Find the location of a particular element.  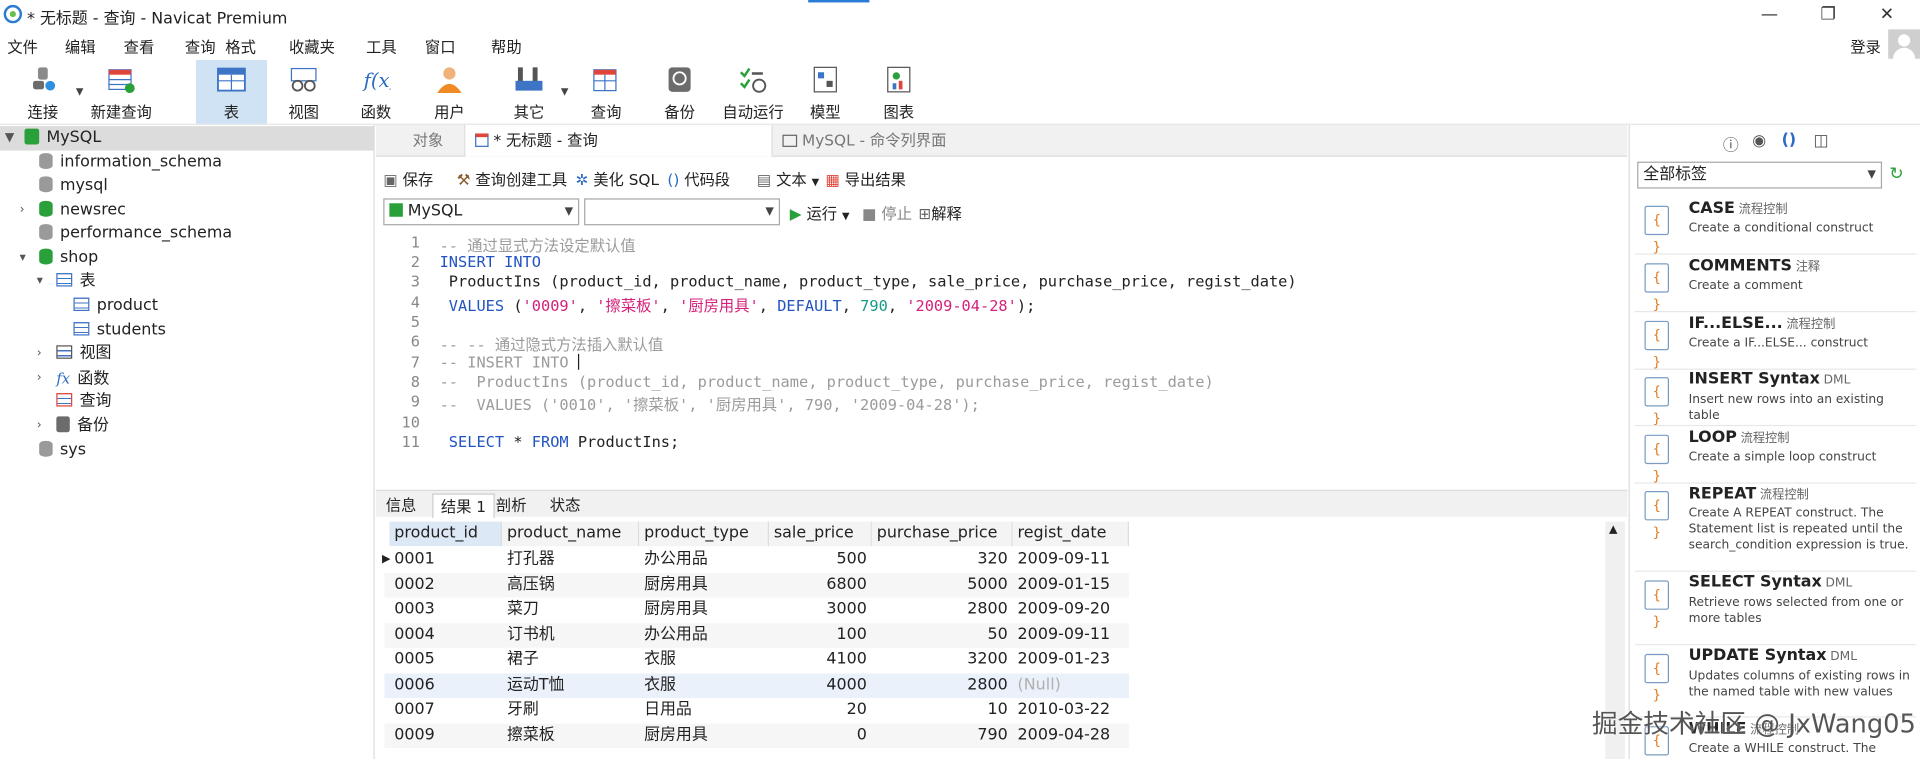

connect-button: 连接 is located at coordinates (42, 92).